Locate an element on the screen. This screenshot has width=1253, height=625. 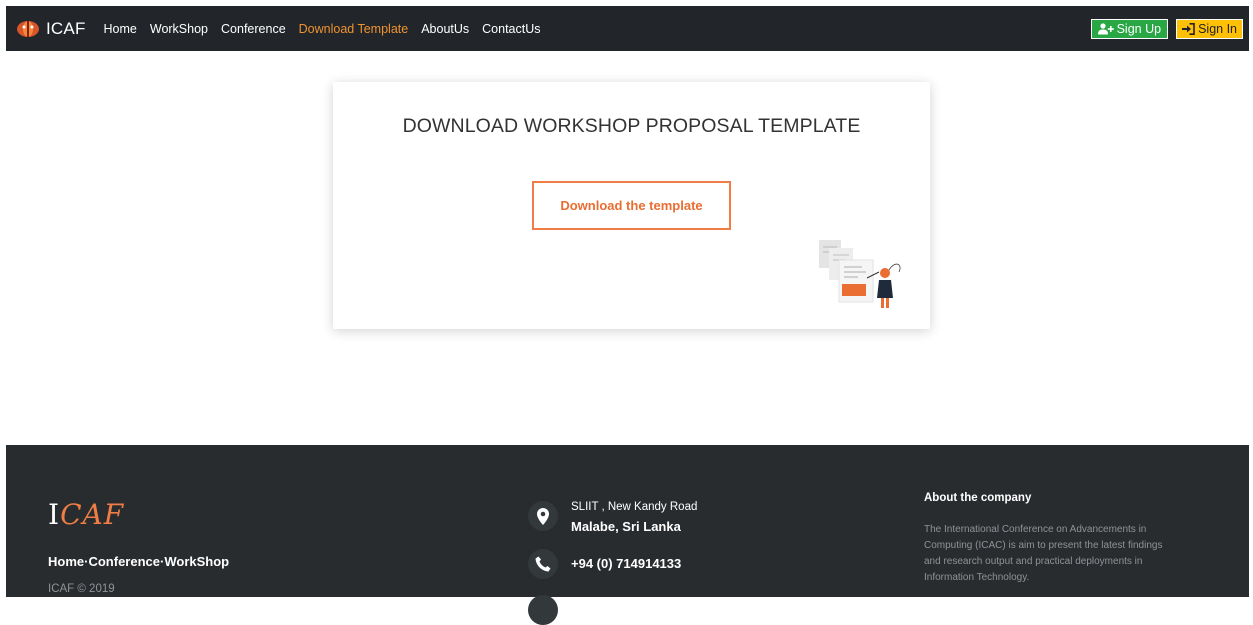
phone-circle is located at coordinates (543, 564).